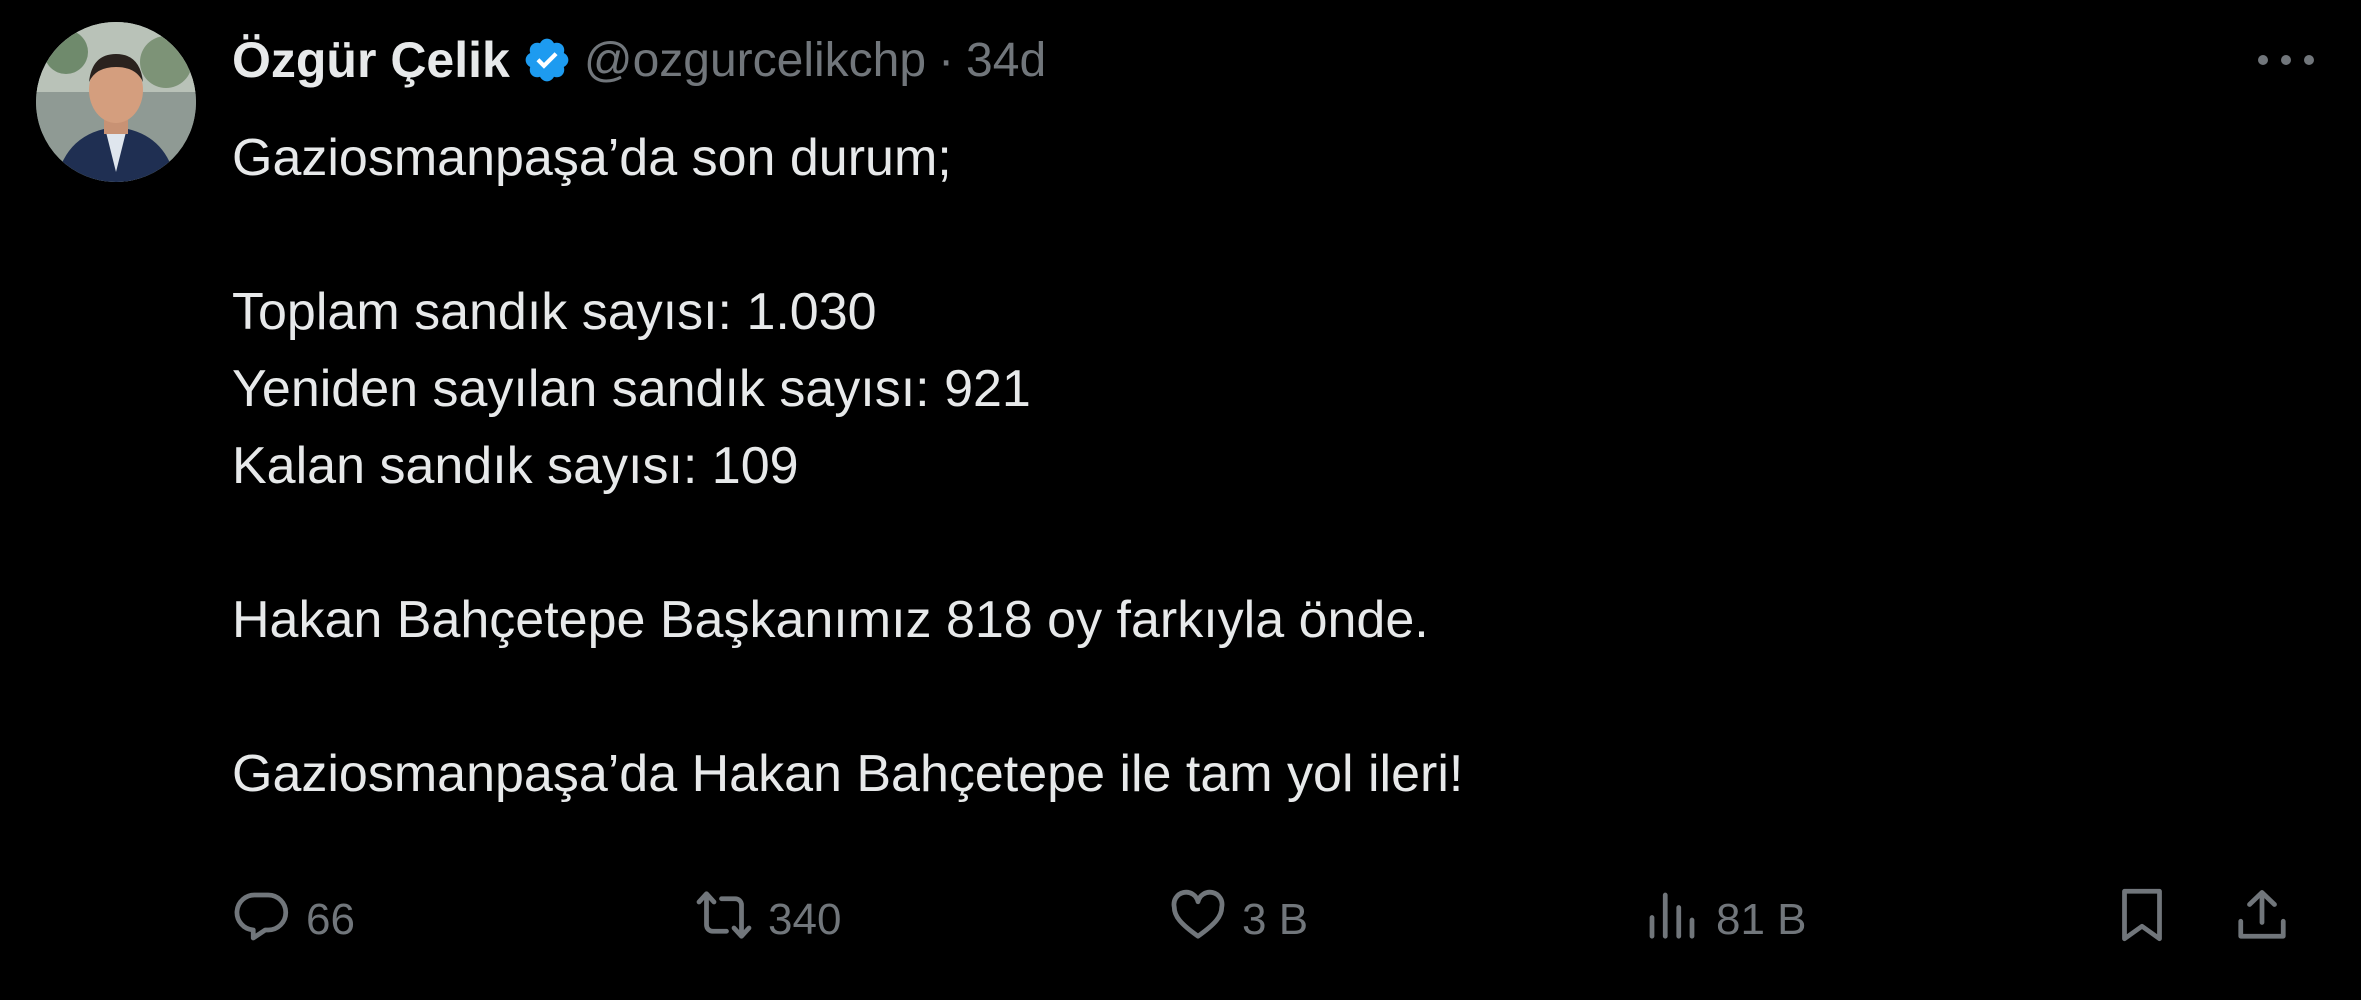 Image resolution: width=2361 pixels, height=1000 pixels. Describe the element at coordinates (1006, 60) in the screenshot. I see `tweet-timestamp: 34d` at that location.